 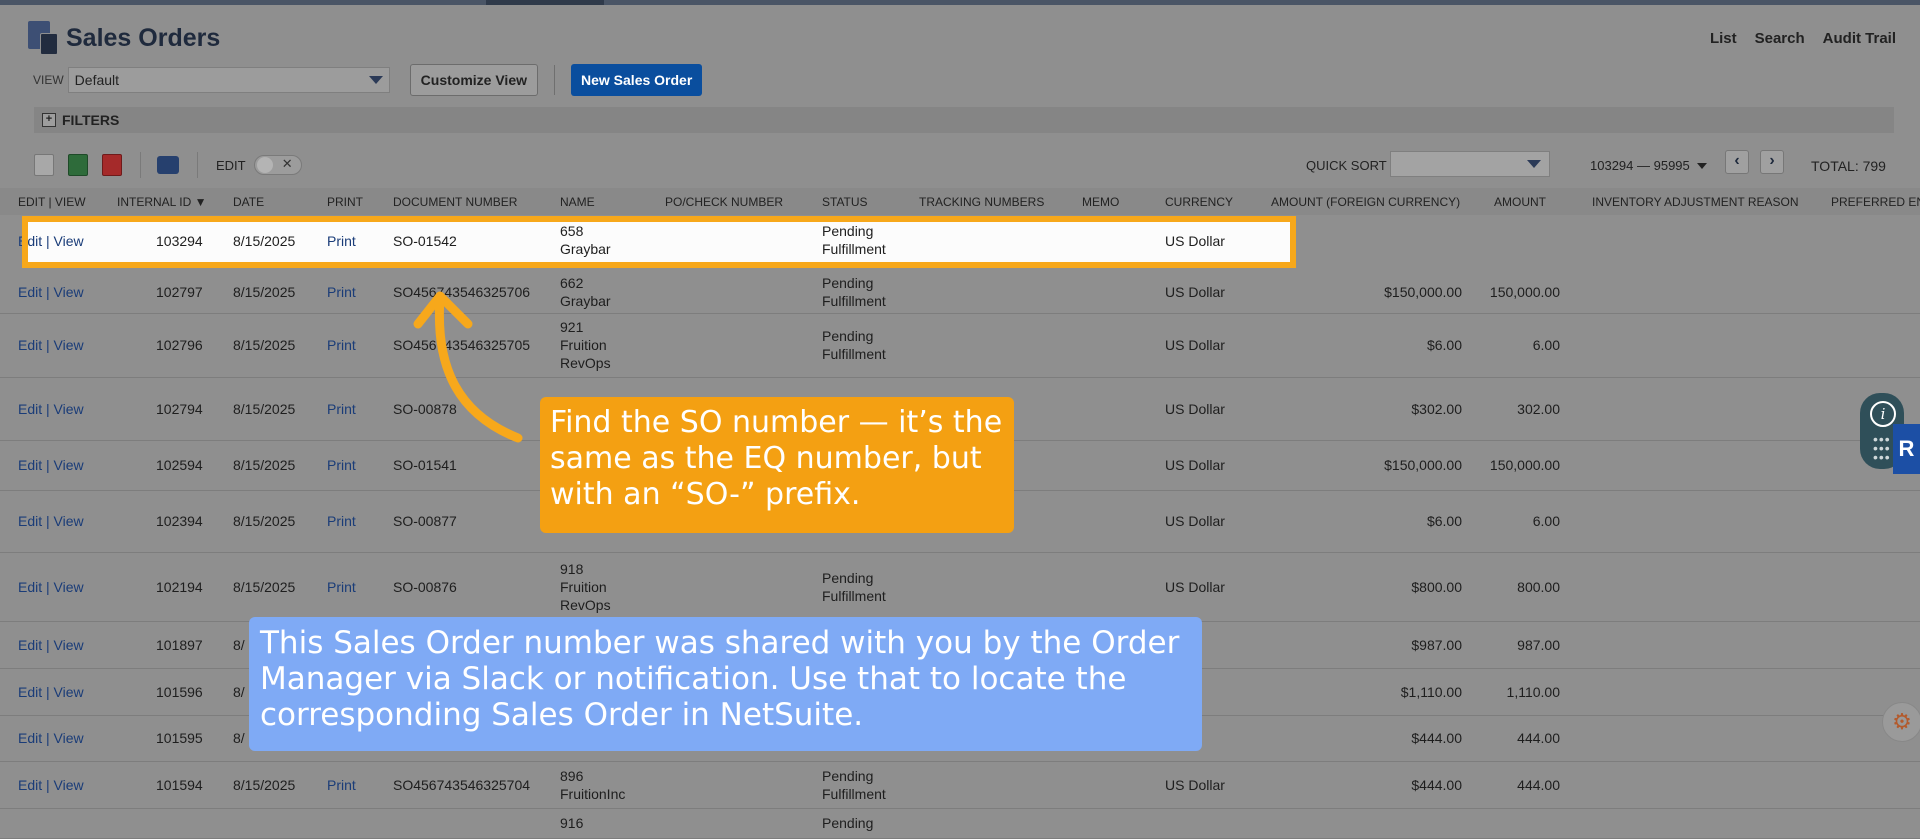 I want to click on pdf-icon, so click(x=112, y=165).